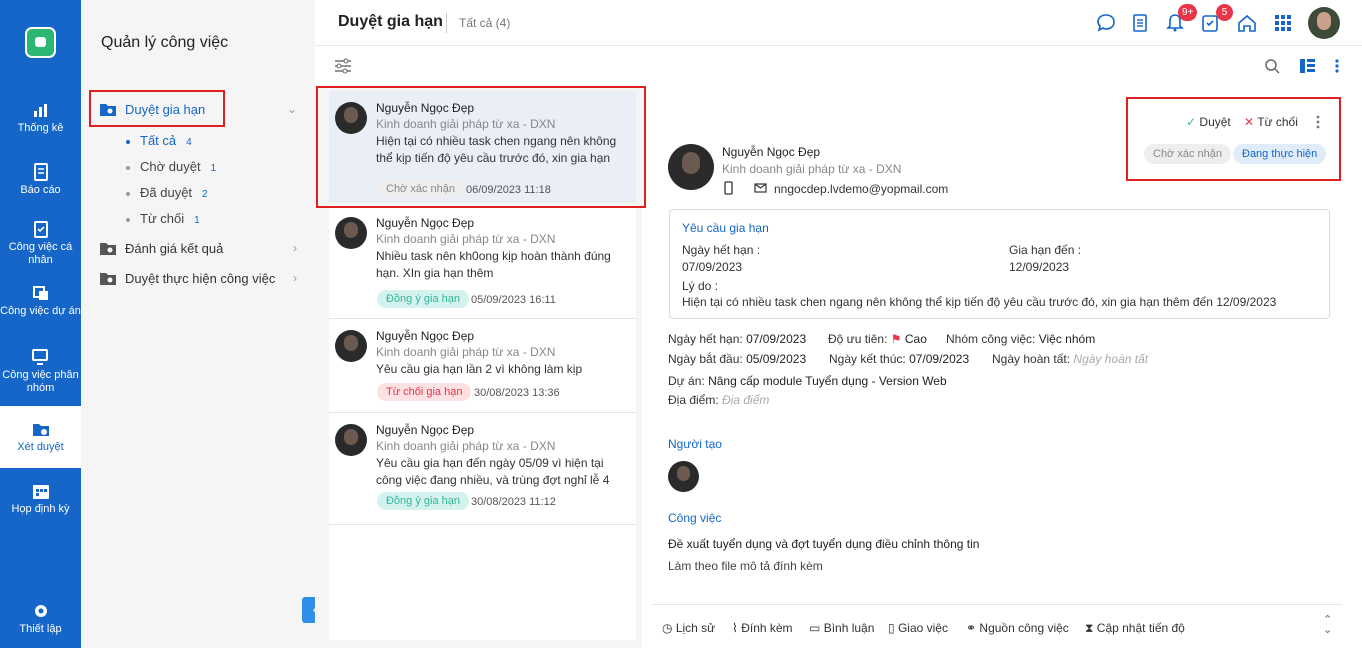 The image size is (1362, 648). Describe the element at coordinates (1280, 154) in the screenshot. I see `status-badge: Đang thực hiện` at that location.